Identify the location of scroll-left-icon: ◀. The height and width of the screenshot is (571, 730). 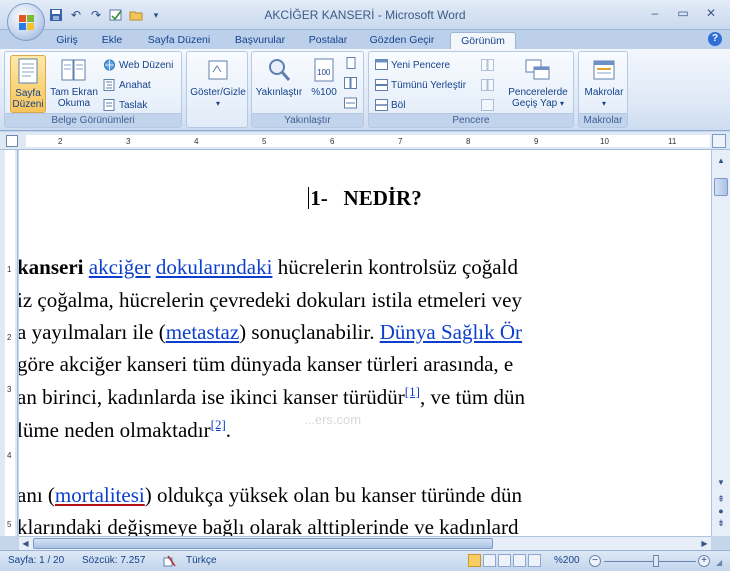
(25, 543).